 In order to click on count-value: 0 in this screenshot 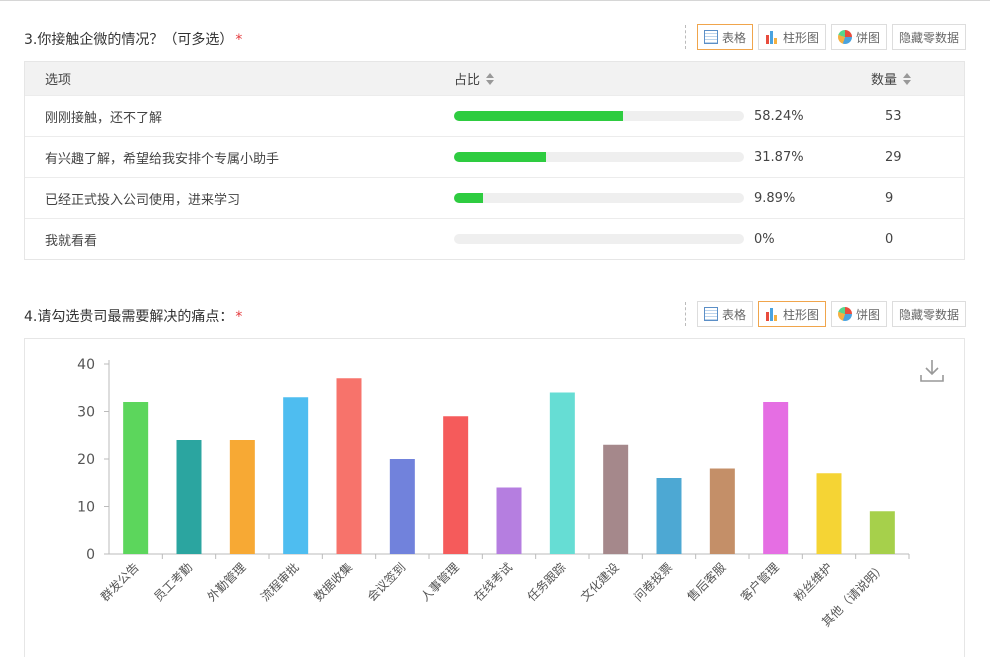, I will do `click(889, 239)`.